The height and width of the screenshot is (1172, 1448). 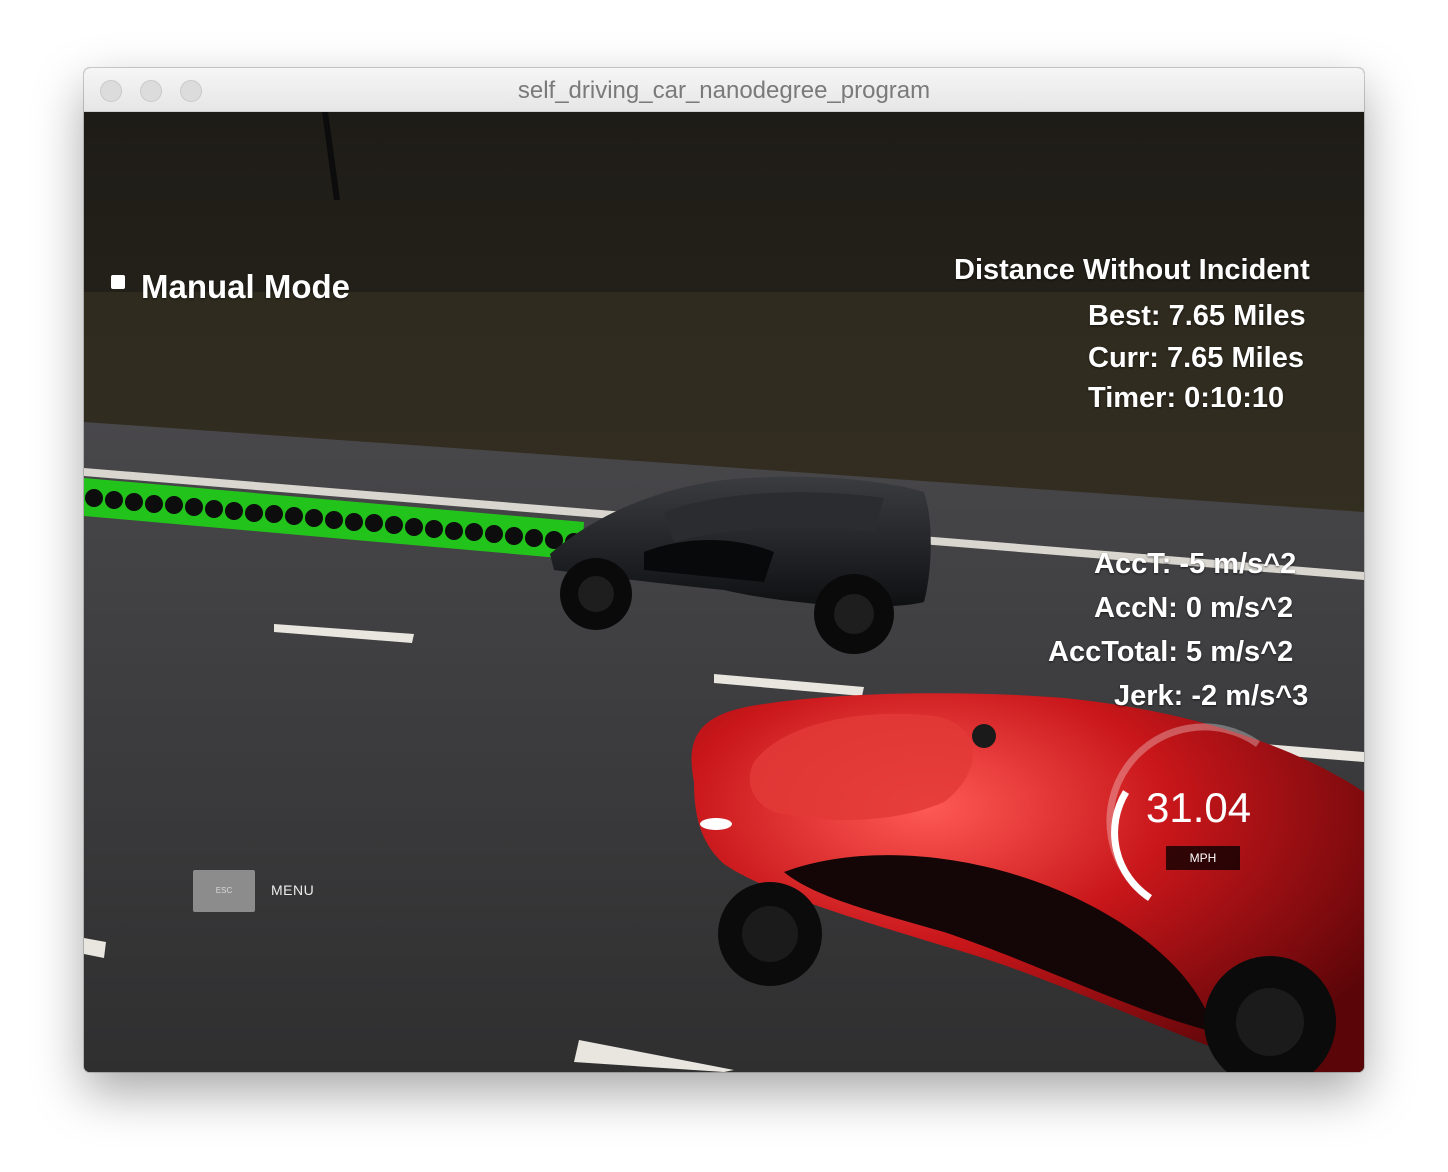 I want to click on manual-mode-checkbox, so click(x=118, y=282).